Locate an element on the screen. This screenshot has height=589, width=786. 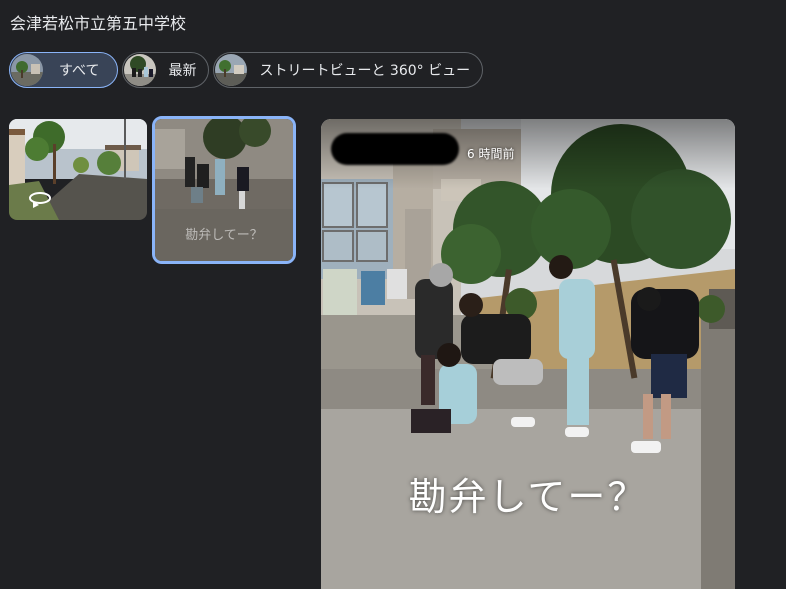
360-rotate-icon is located at coordinates (40, 200).